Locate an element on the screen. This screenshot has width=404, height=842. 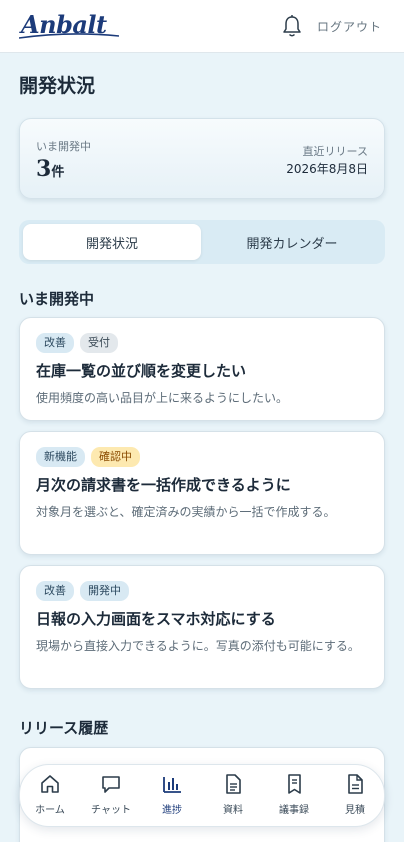
badge-group: 改善 開発中 is located at coordinates (82, 591).